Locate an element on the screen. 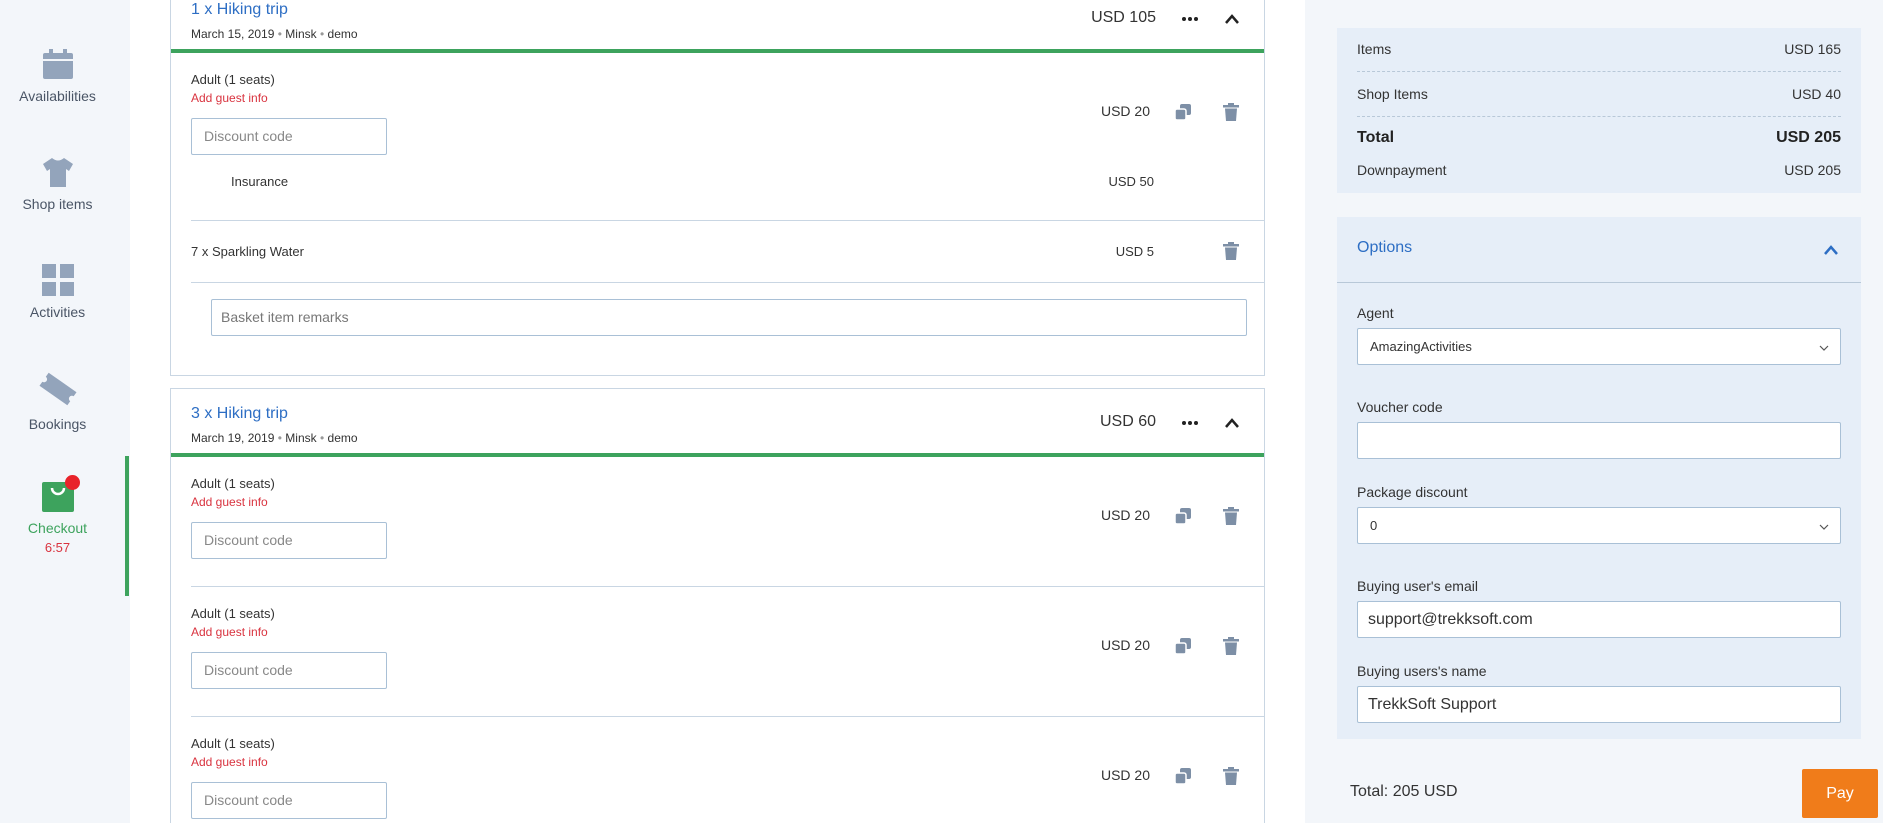 The height and width of the screenshot is (823, 1883). sidebar-item-bookings: Bookings is located at coordinates (57, 402).